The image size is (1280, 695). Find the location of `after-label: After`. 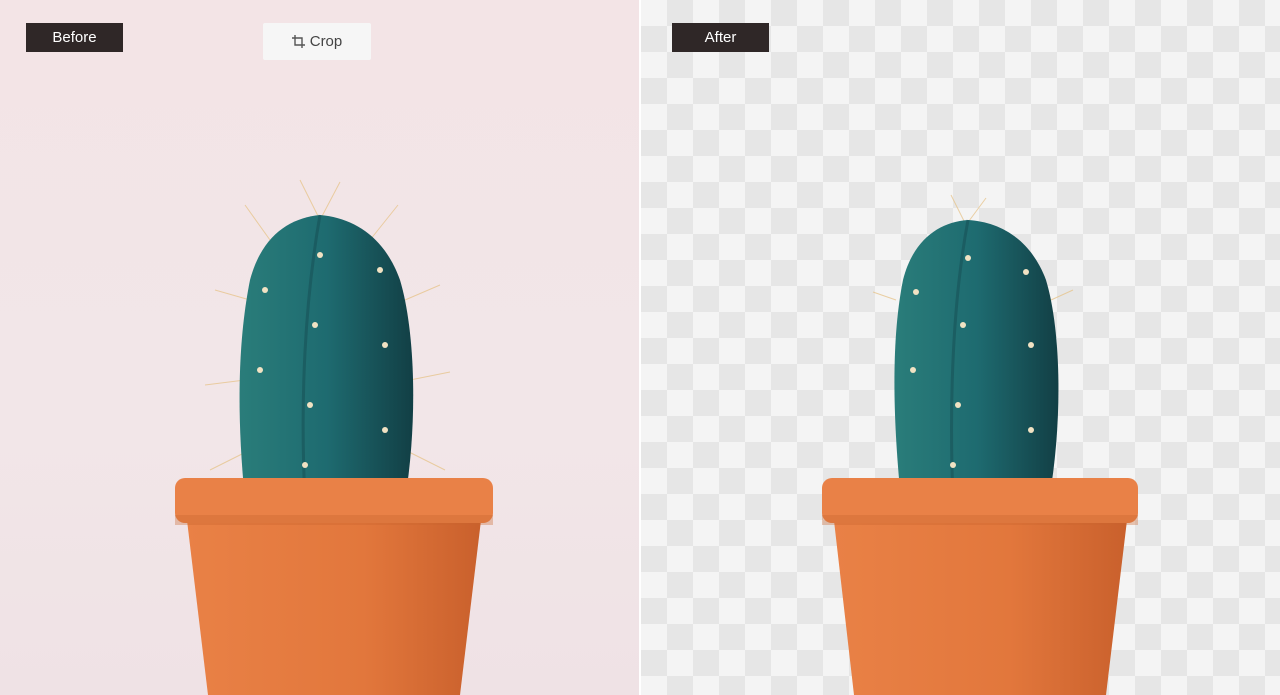

after-label: After is located at coordinates (720, 37).